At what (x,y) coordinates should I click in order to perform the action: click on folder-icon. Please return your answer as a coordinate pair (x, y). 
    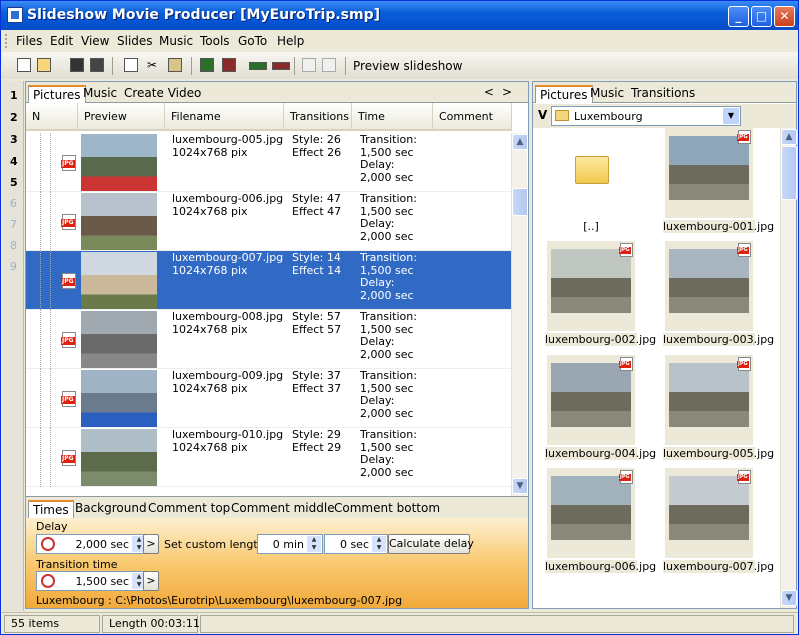
    Looking at the image, I should click on (562, 115).